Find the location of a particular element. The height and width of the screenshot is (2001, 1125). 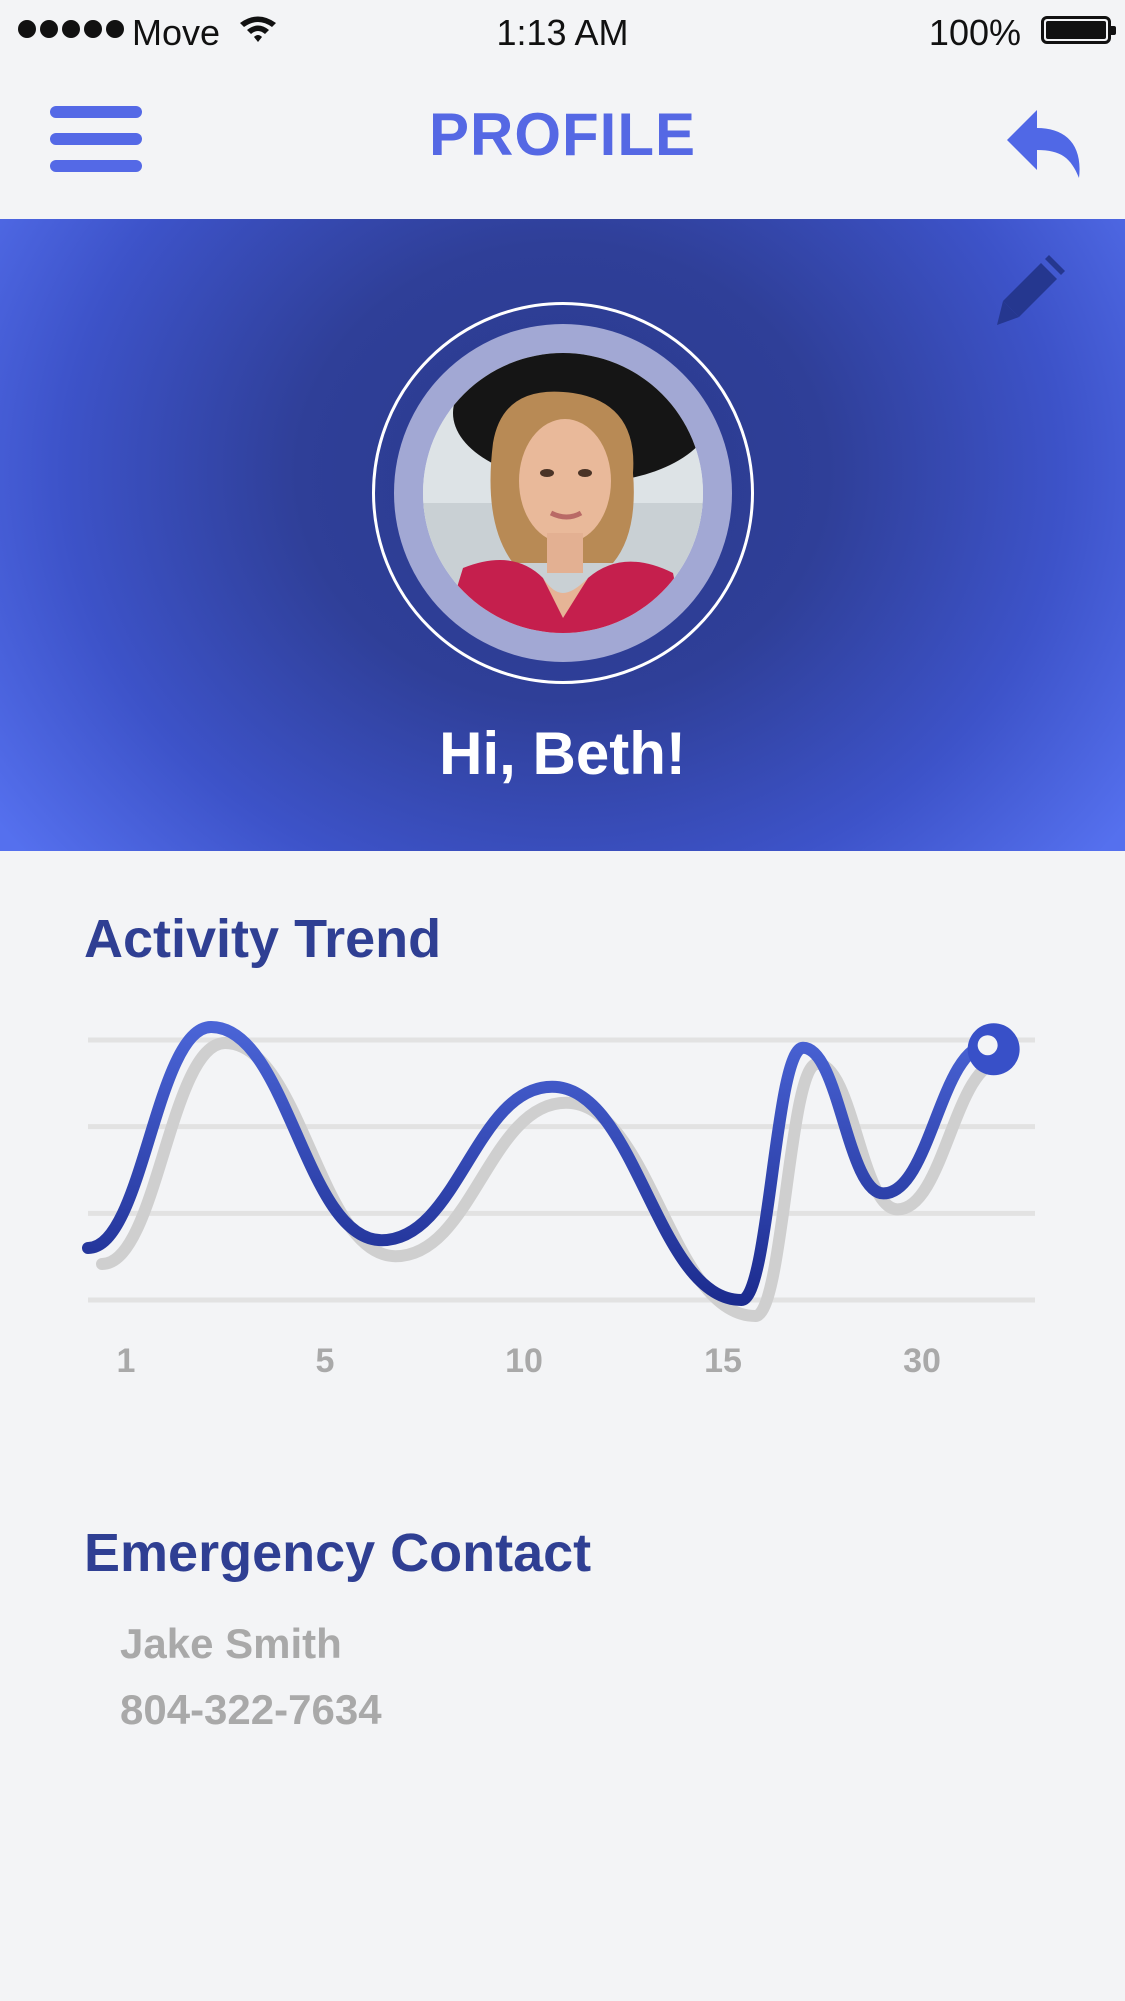

status-bar: Move 1:13 AM 100% is located at coordinates (562, 32).